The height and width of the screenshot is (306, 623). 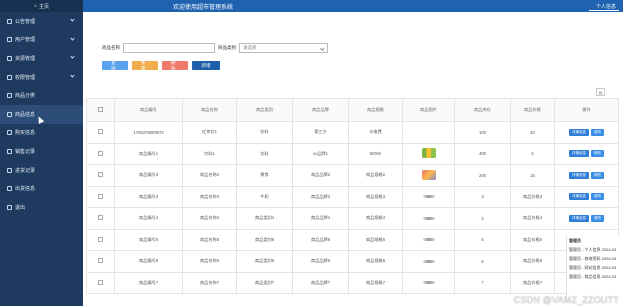 I want to click on sidebar-item-label: 资源管理, so click(x=25, y=58).